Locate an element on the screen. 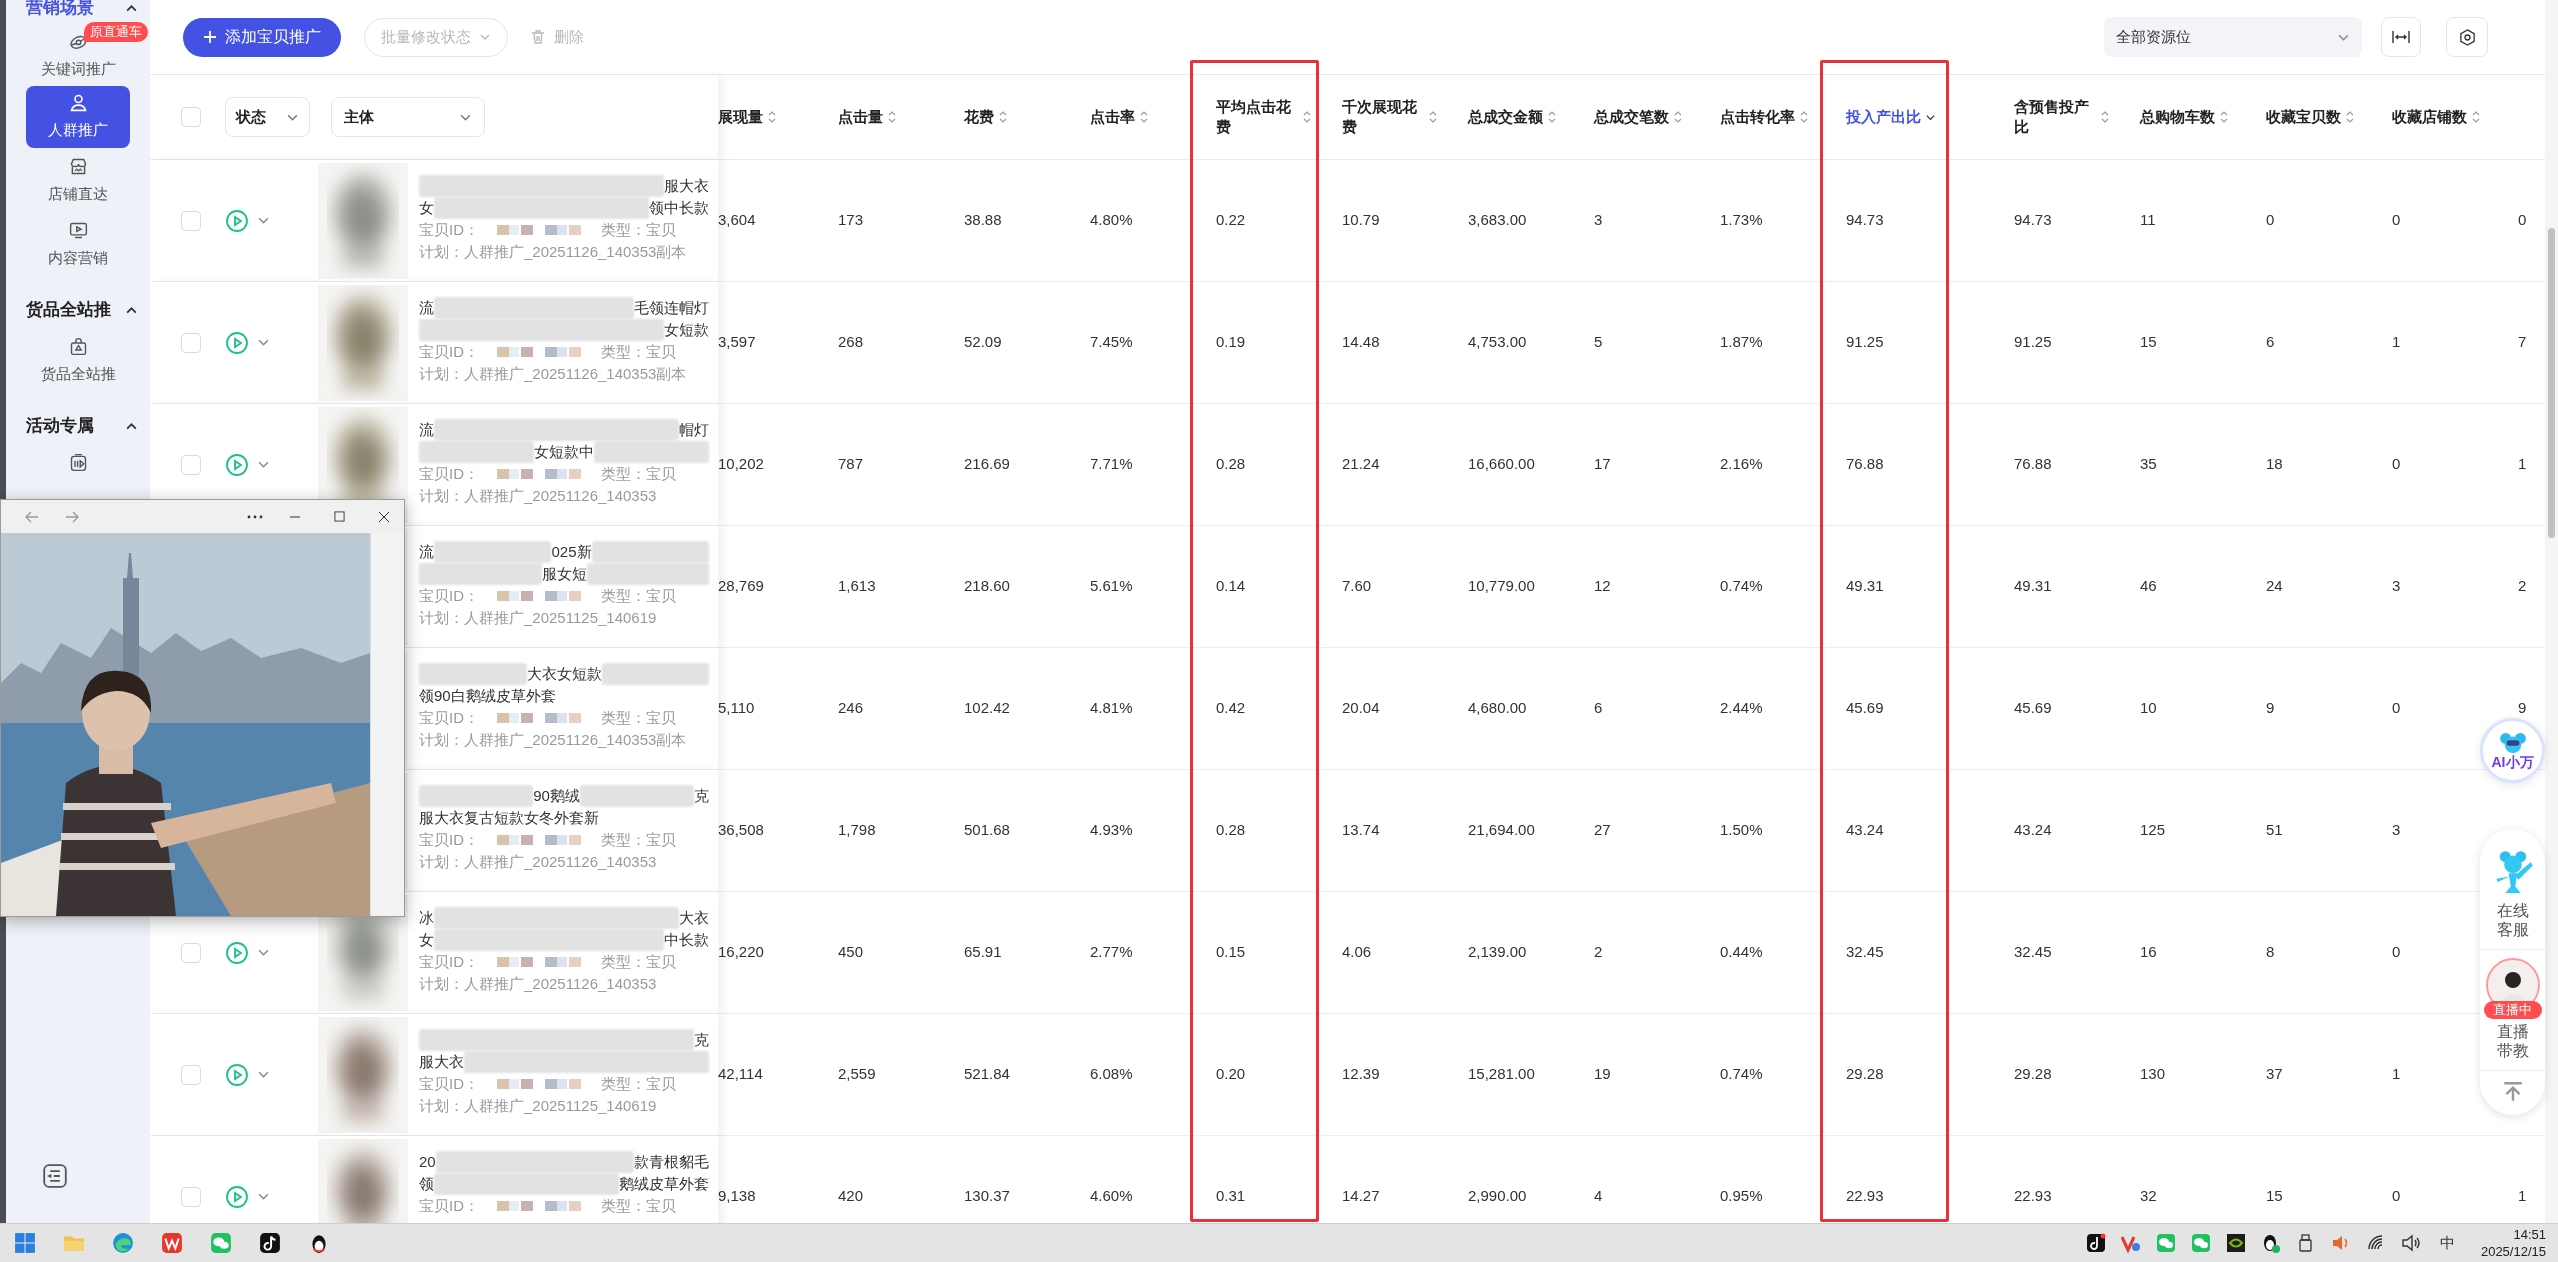 This screenshot has height=1262, width=2558. column-header: 收藏宝贝数 is located at coordinates (2303, 117).